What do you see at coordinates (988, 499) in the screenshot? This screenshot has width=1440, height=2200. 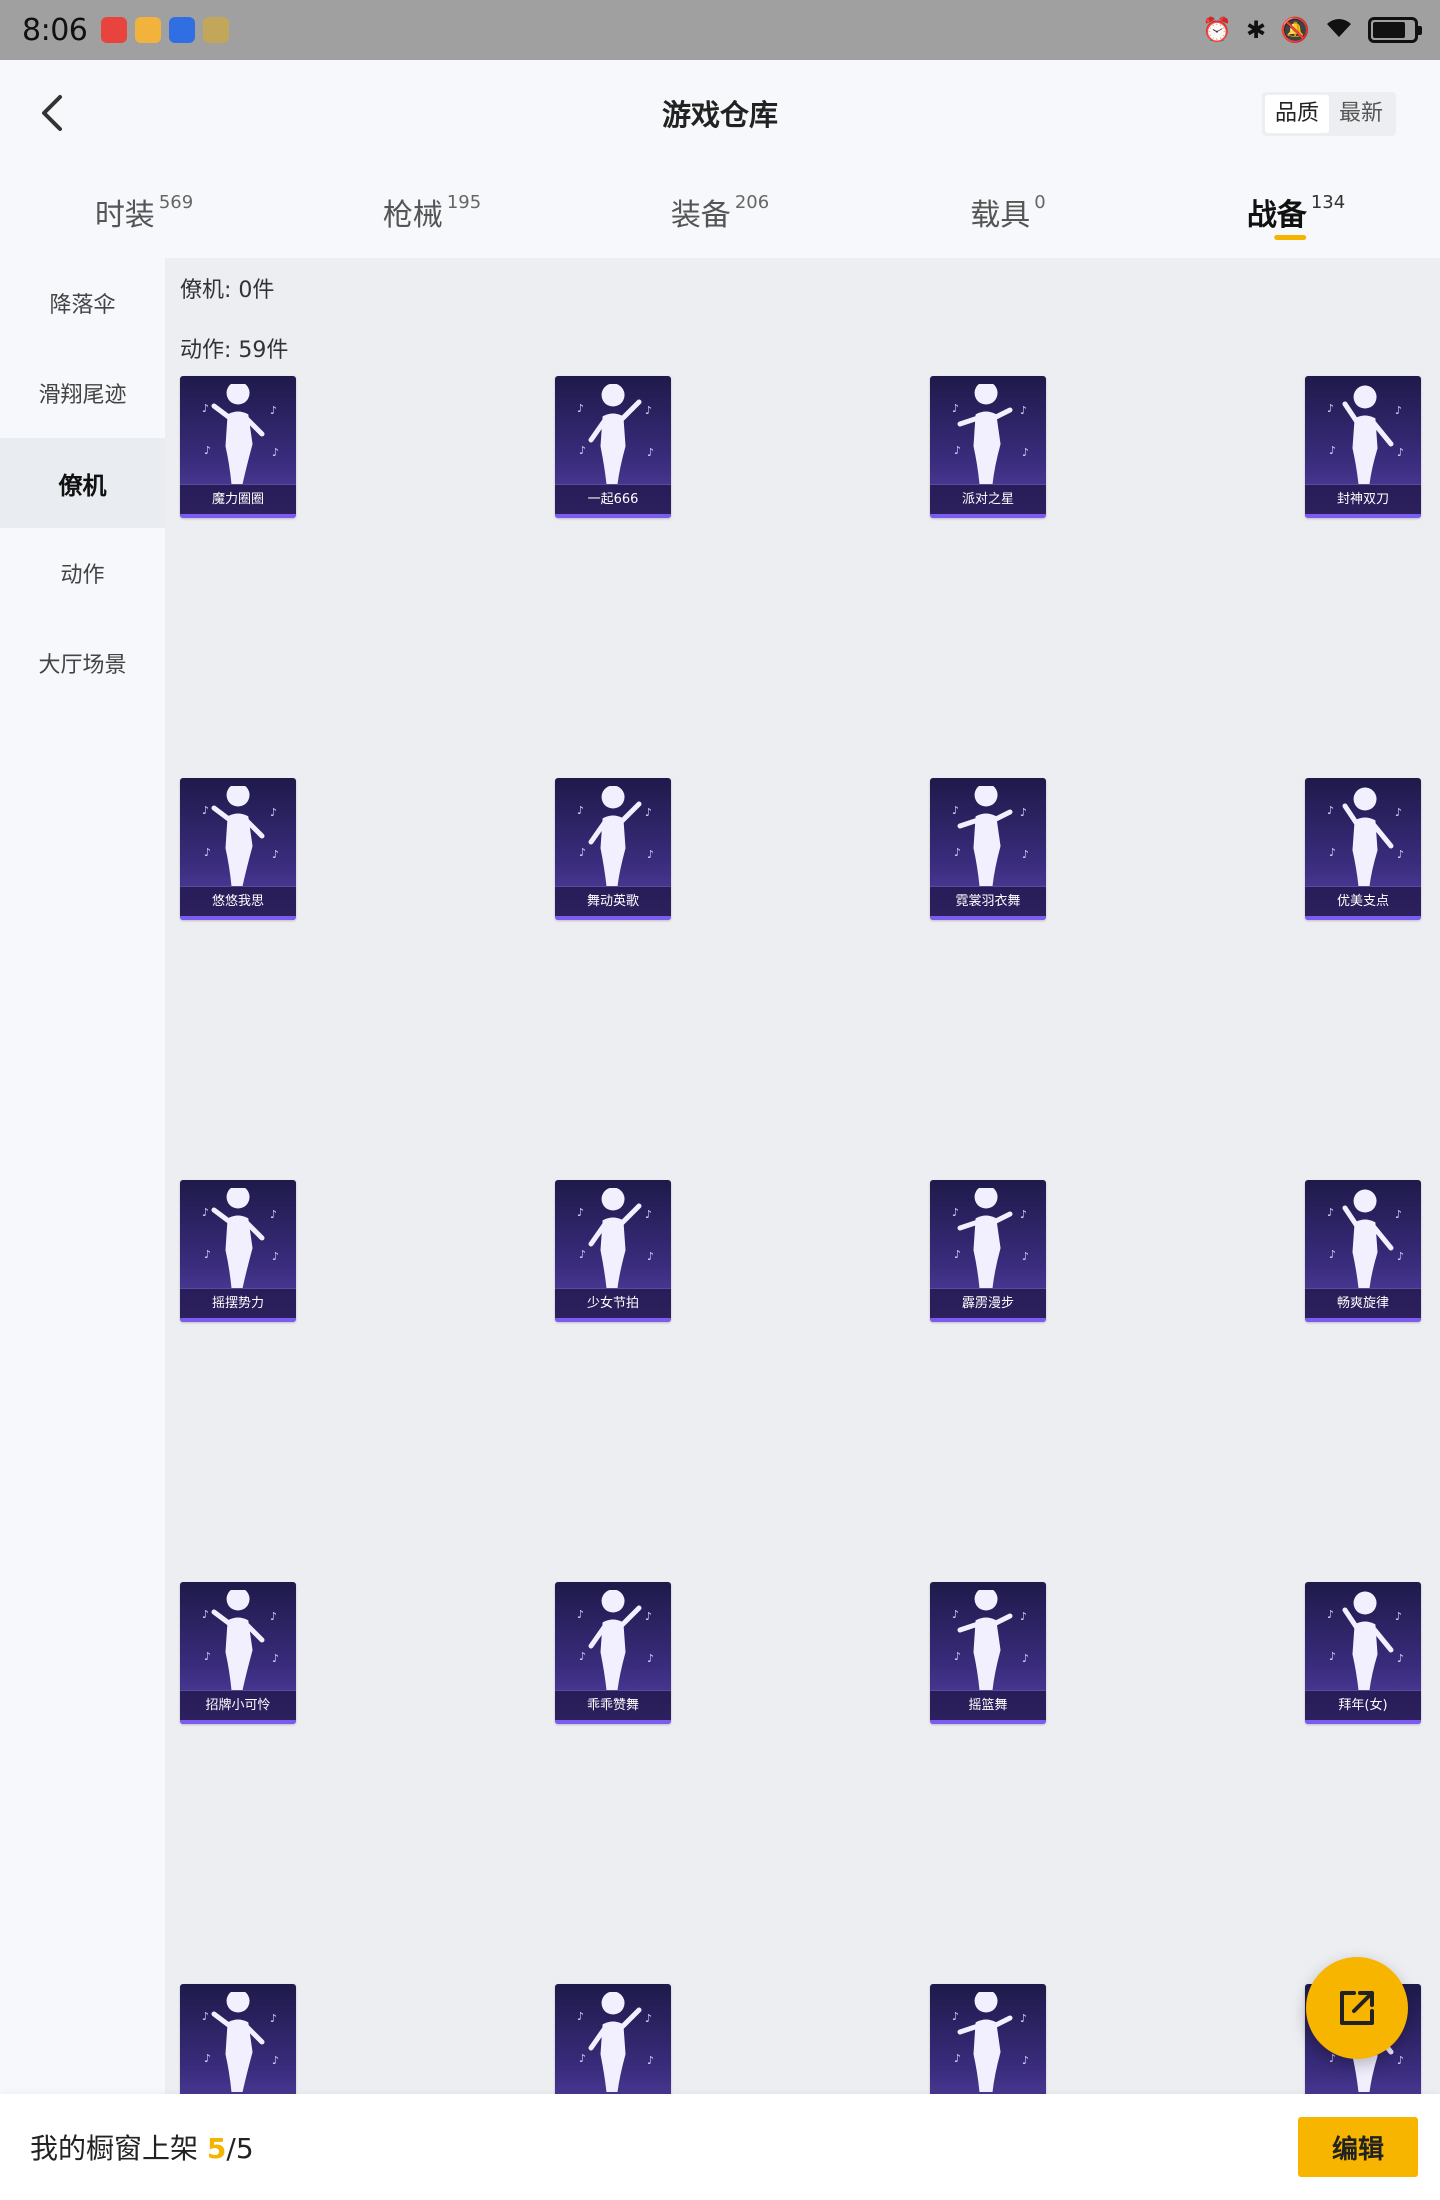 I see `emote-card-label: 派对之星` at bounding box center [988, 499].